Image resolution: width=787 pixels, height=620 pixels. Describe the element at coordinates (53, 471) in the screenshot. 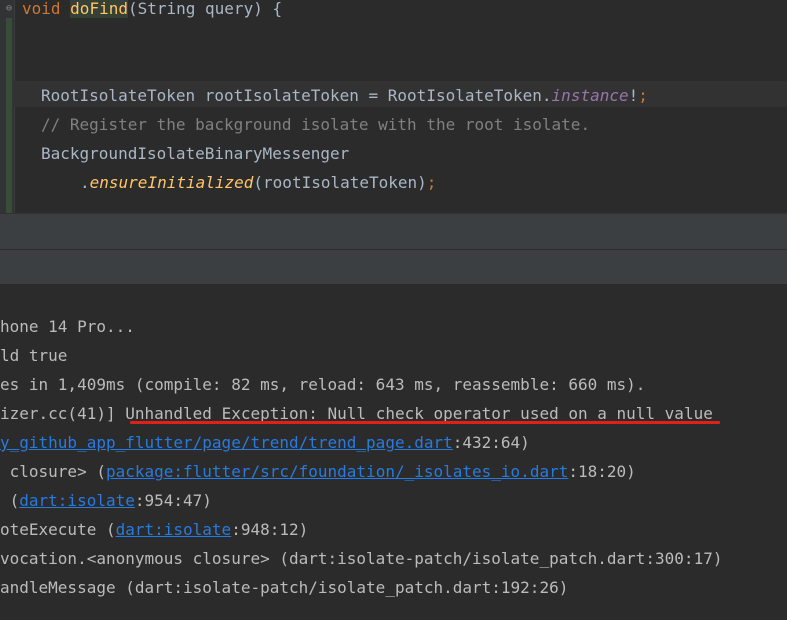

I see `frame-text: closure> (` at that location.